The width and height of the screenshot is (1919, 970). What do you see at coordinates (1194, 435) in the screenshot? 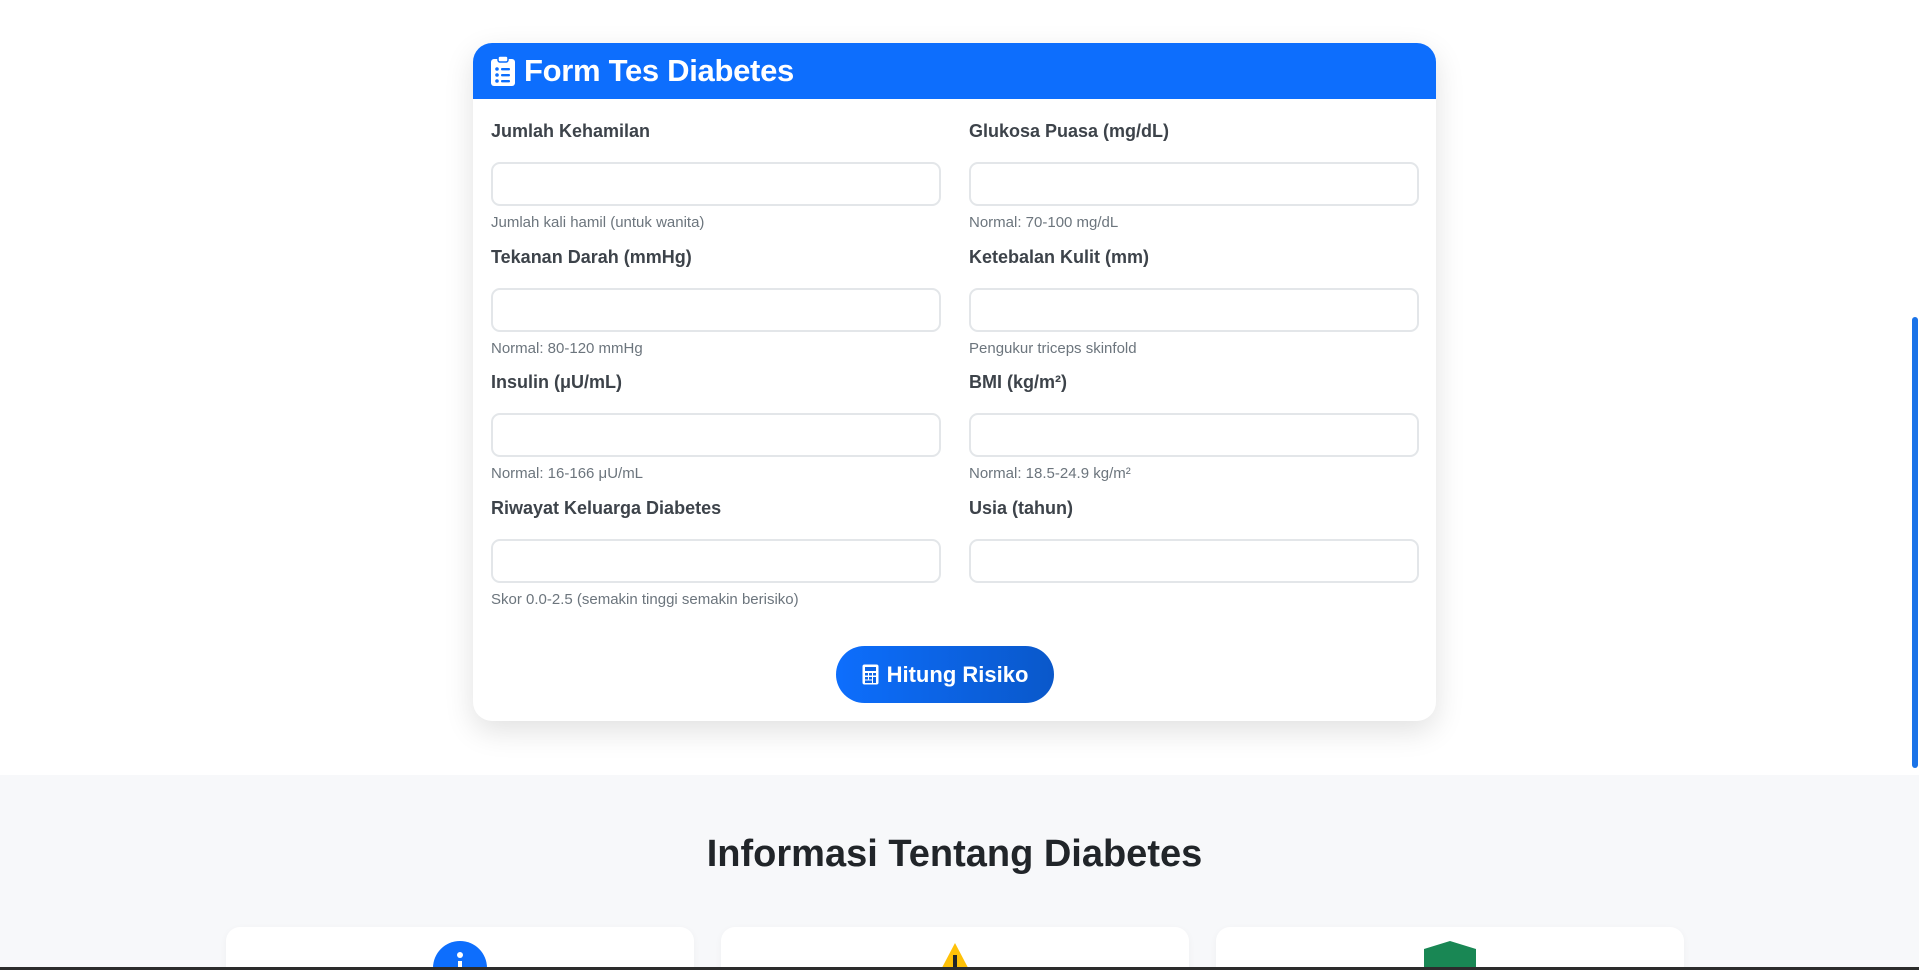
I see `bmi-input` at bounding box center [1194, 435].